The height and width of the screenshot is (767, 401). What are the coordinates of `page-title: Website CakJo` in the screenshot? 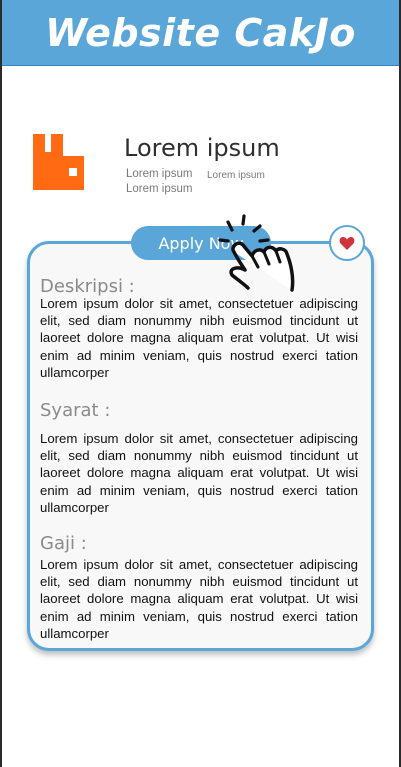 It's located at (200, 32).